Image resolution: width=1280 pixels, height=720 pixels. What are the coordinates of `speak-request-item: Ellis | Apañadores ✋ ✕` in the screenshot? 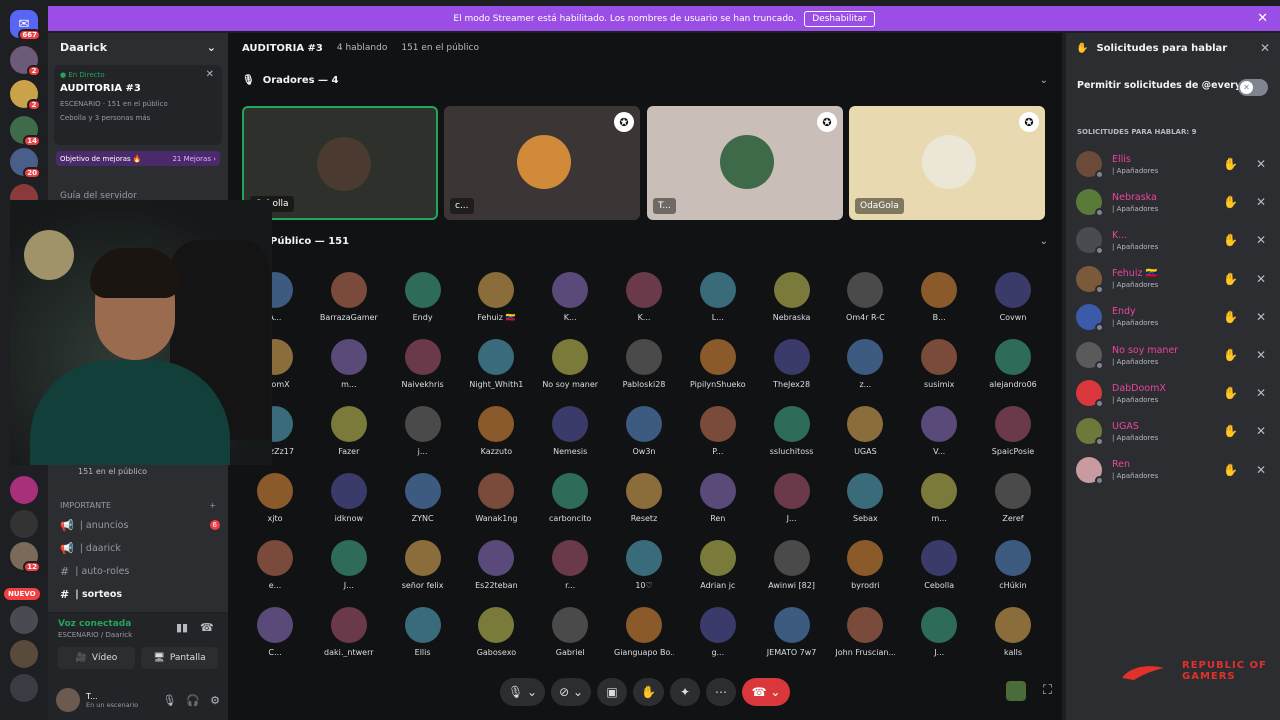 It's located at (1174, 164).